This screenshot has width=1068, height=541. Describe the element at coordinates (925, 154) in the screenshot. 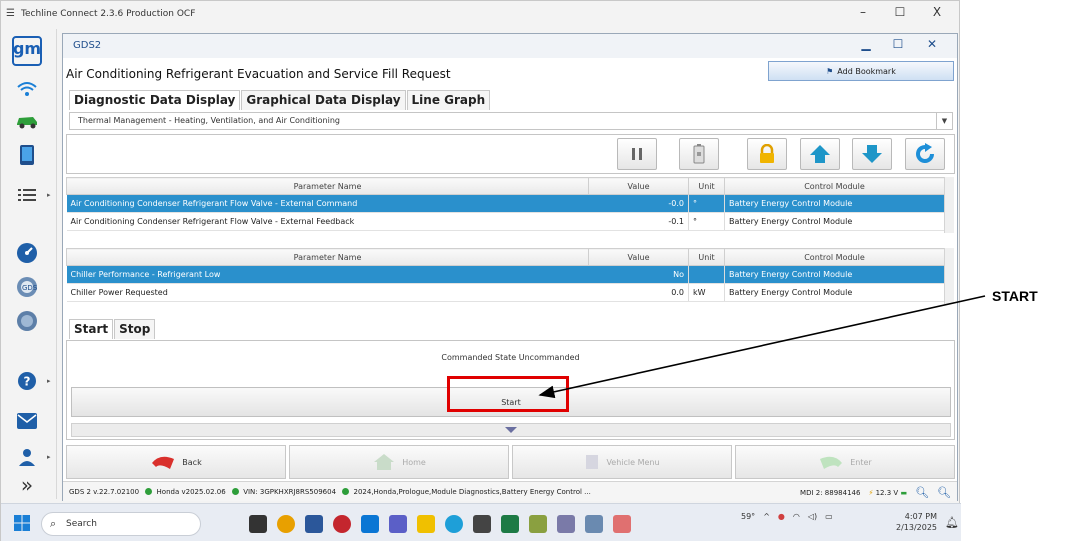

I see `refresh-button` at that location.